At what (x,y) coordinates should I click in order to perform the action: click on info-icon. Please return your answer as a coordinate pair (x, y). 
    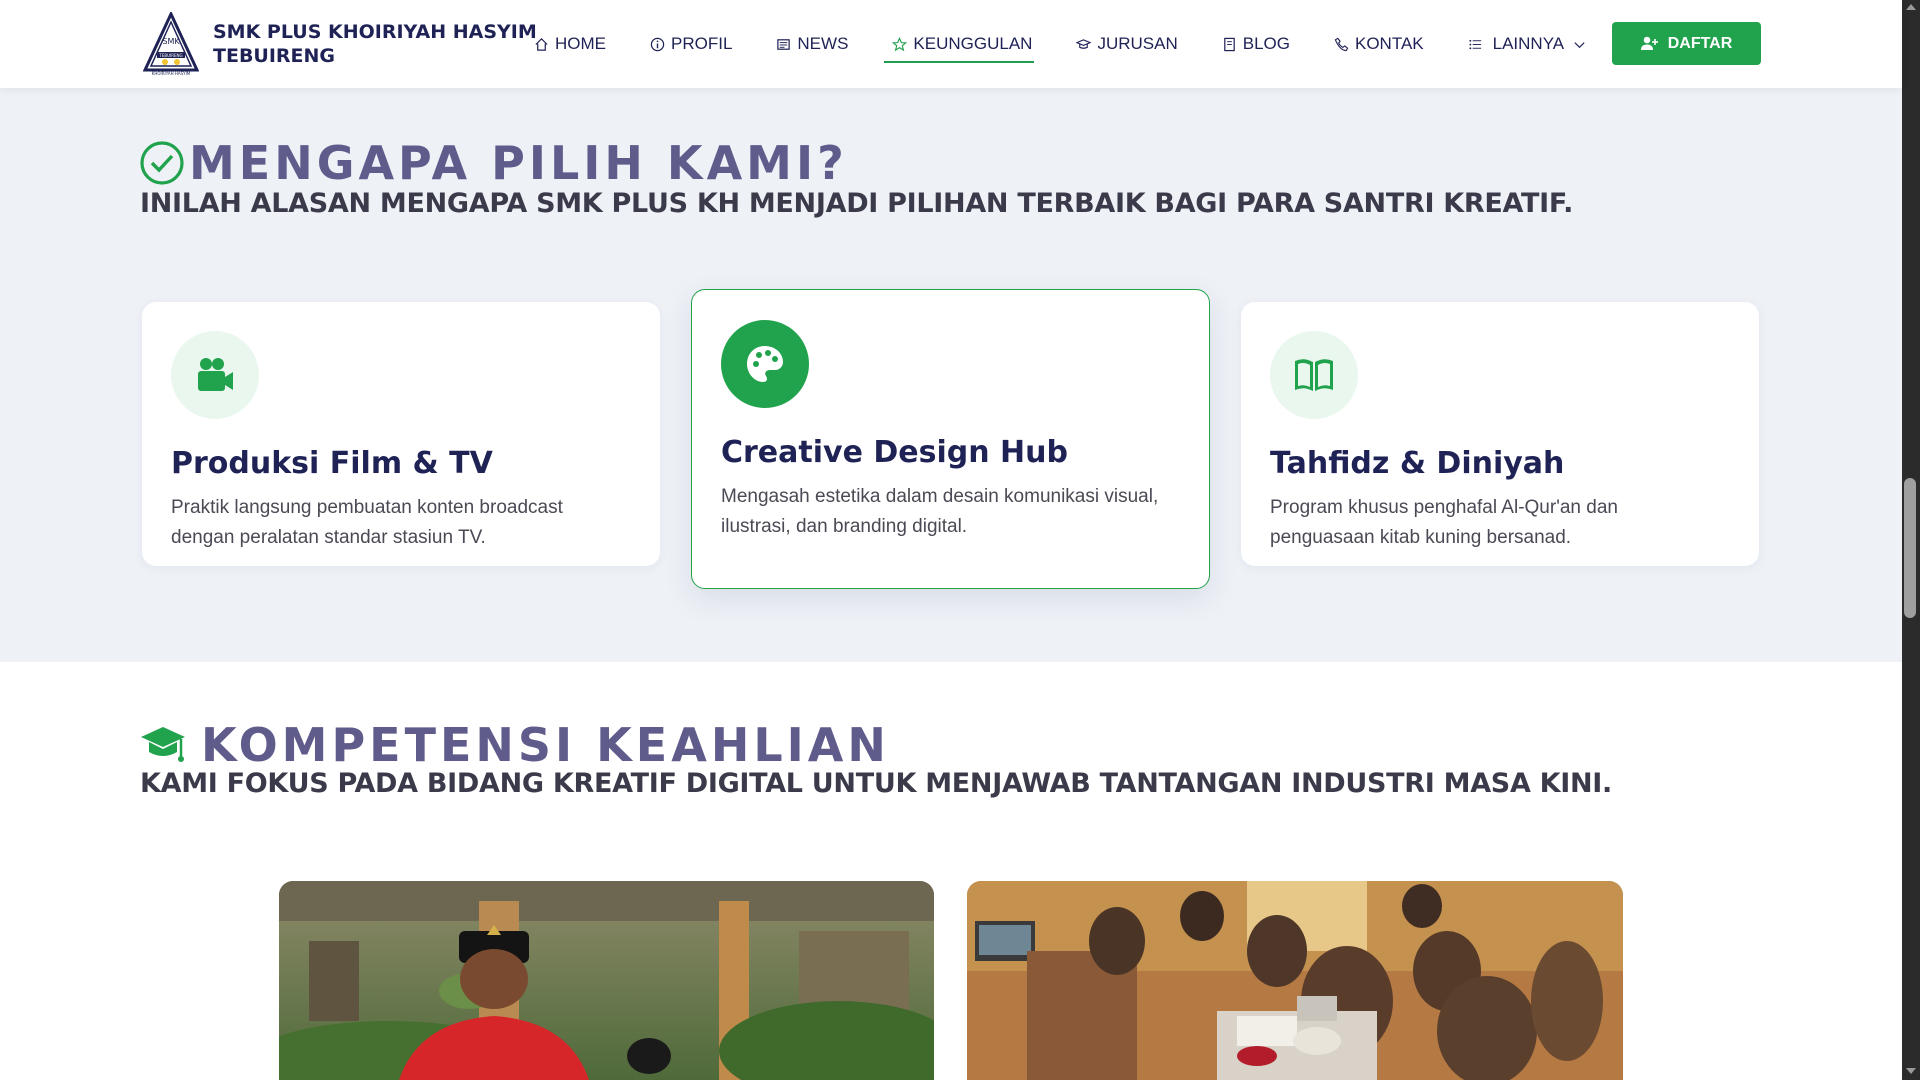
    Looking at the image, I should click on (657, 44).